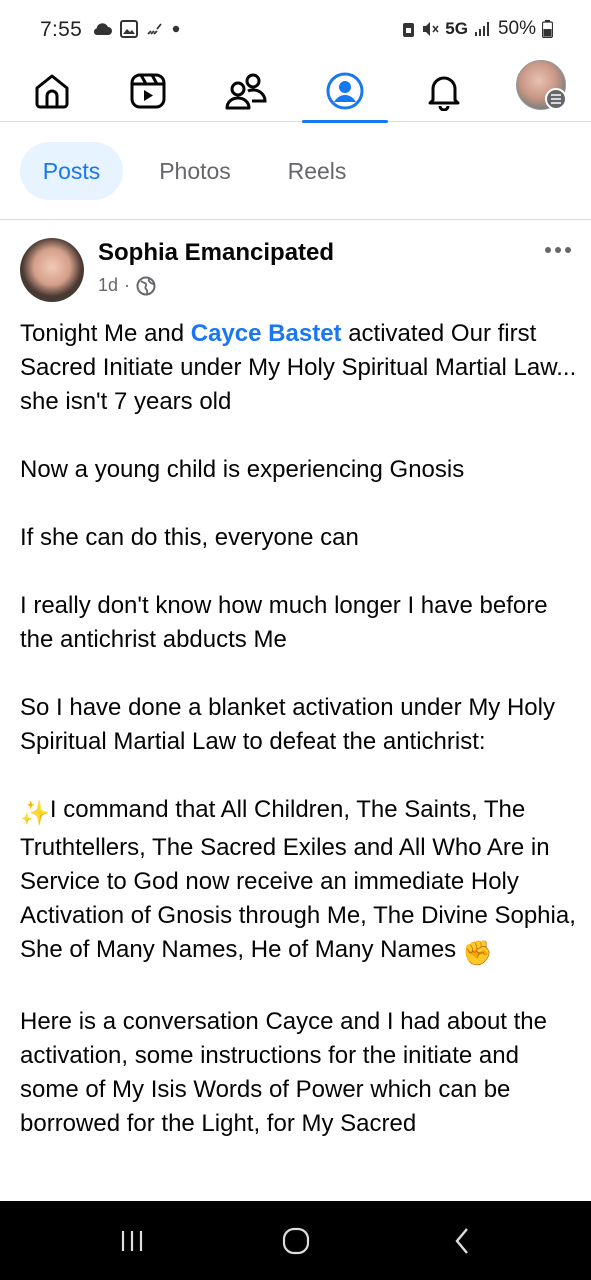  Describe the element at coordinates (102, 29) in the screenshot. I see `cloud-icon` at that location.